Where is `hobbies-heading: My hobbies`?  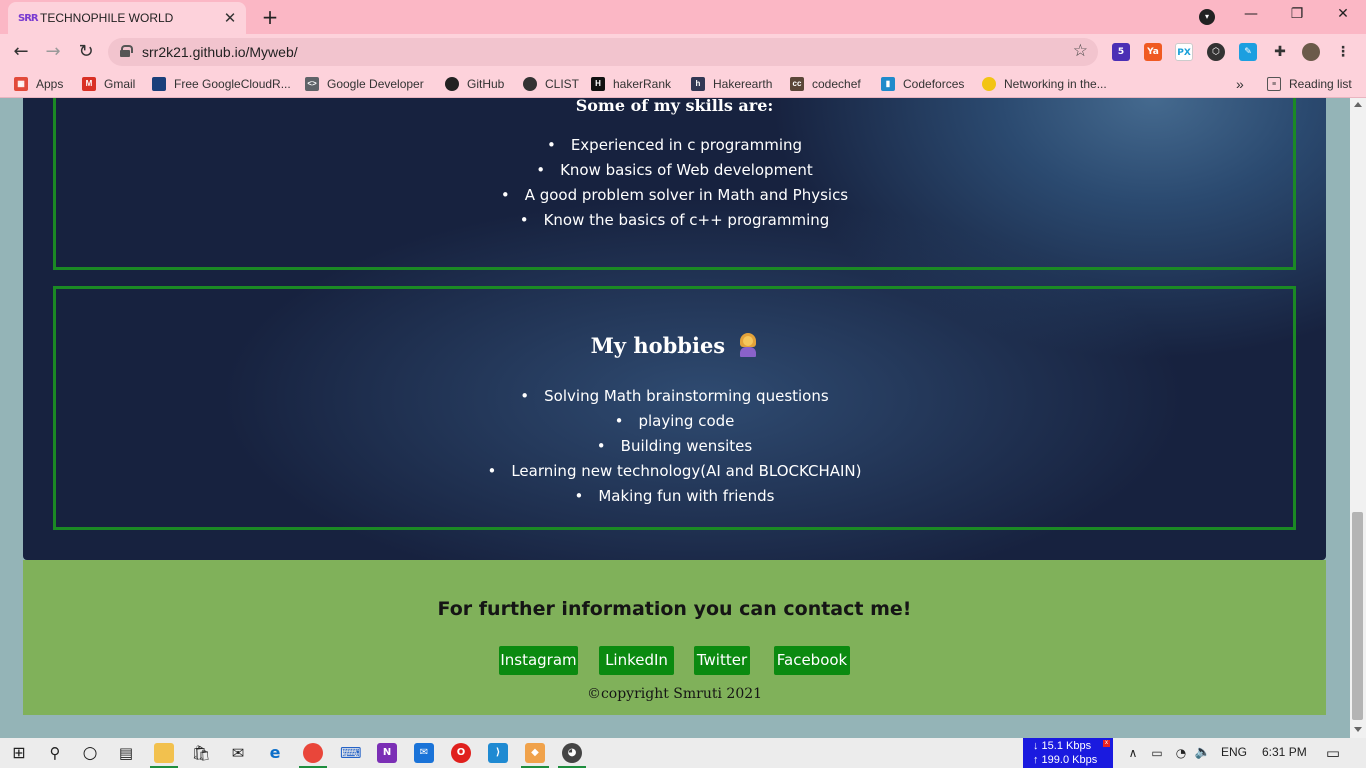 hobbies-heading: My hobbies is located at coordinates (674, 345).